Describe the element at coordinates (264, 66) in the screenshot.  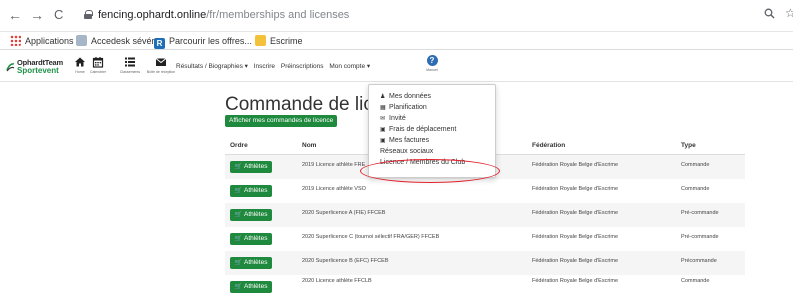
I see `menu-register: Inscrire` at that location.